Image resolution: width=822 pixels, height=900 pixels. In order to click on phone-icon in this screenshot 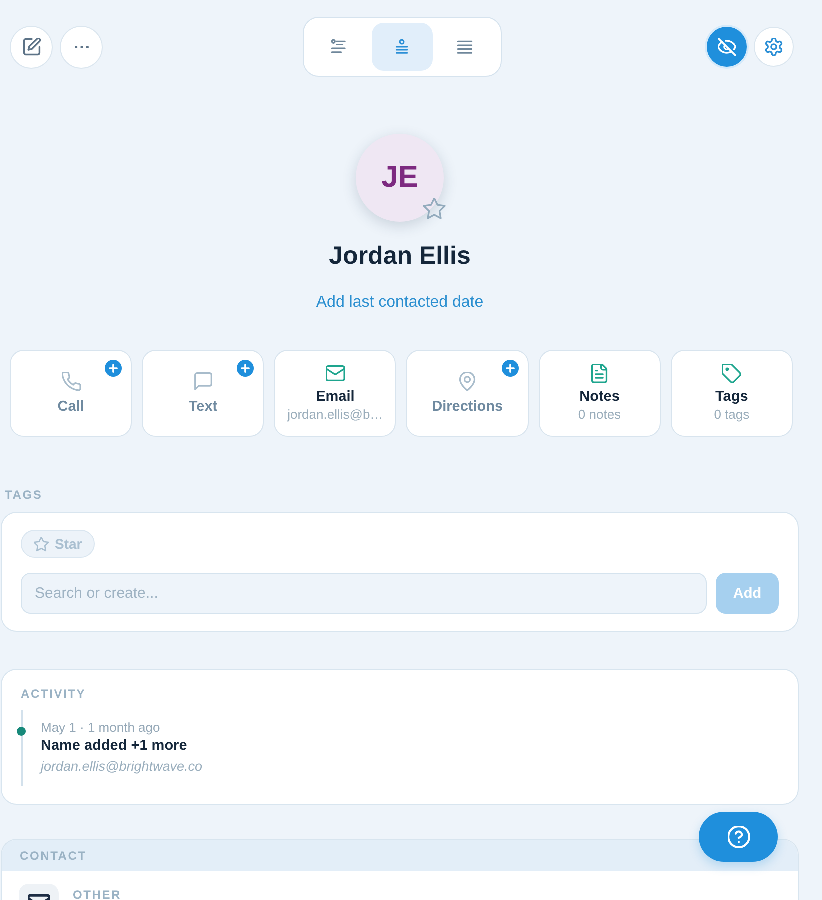, I will do `click(71, 381)`.